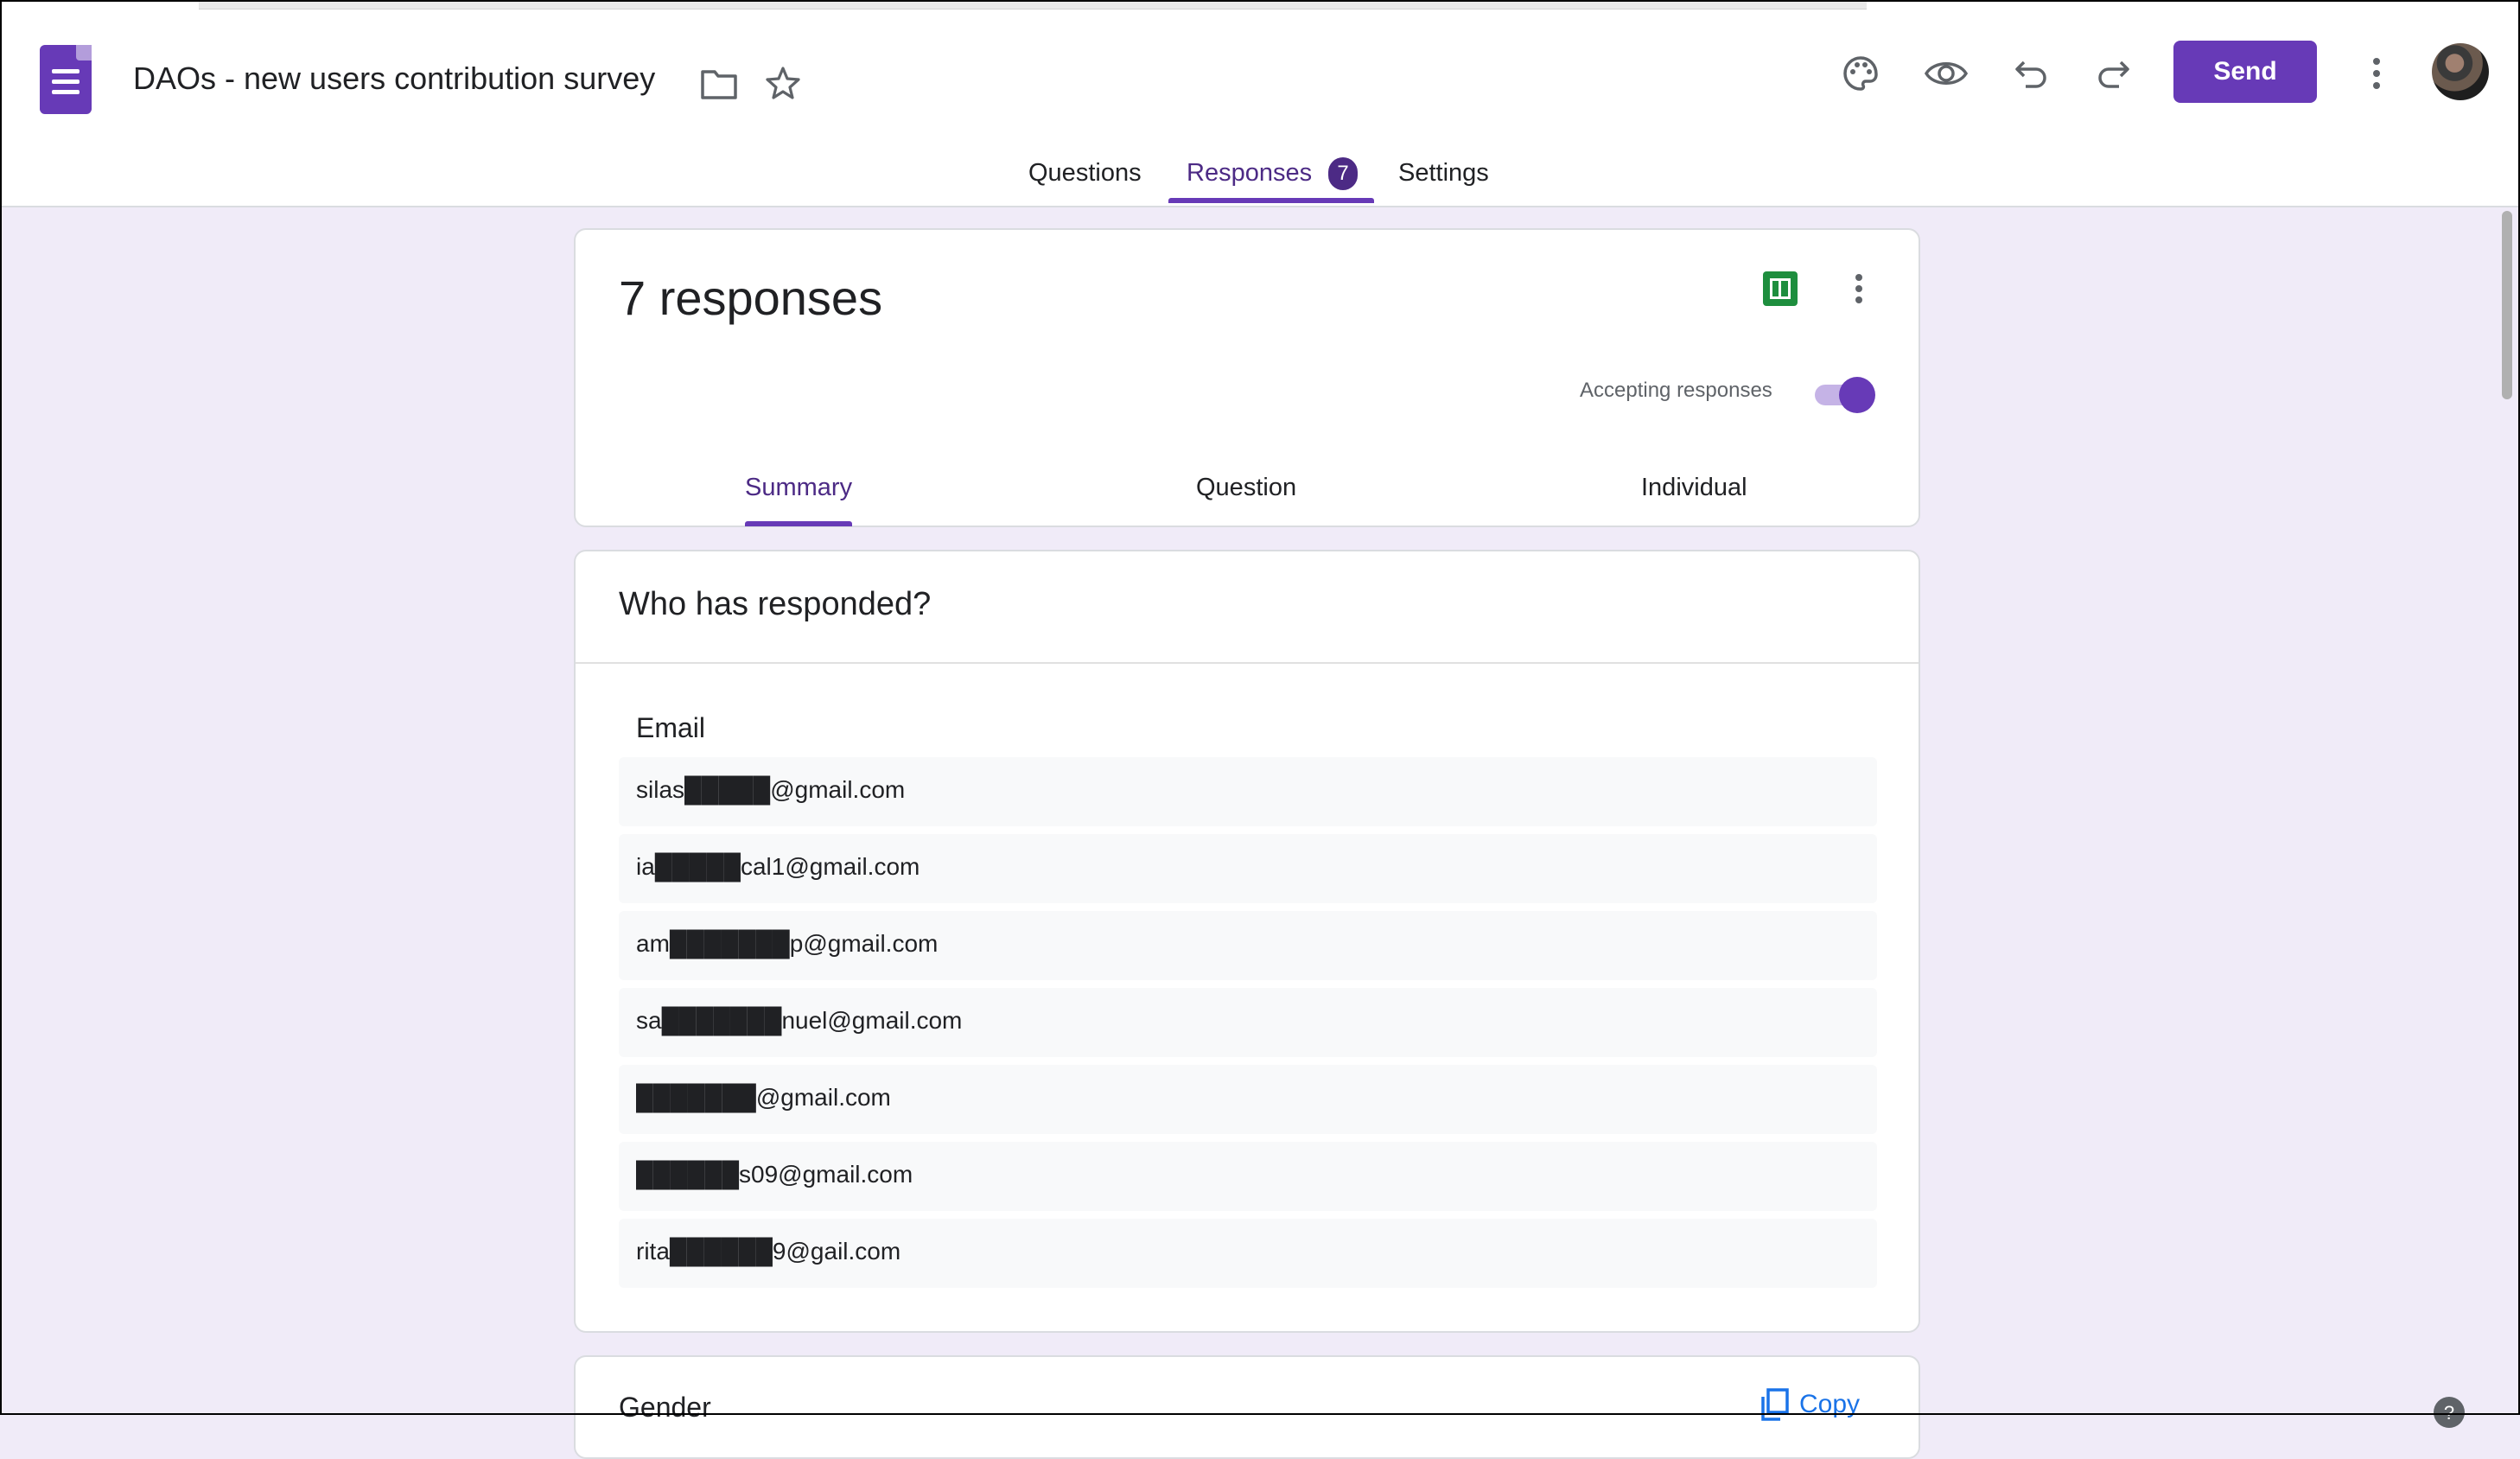  Describe the element at coordinates (774, 1174) in the screenshot. I see `email-text: ██████s09@gmail.com` at that location.